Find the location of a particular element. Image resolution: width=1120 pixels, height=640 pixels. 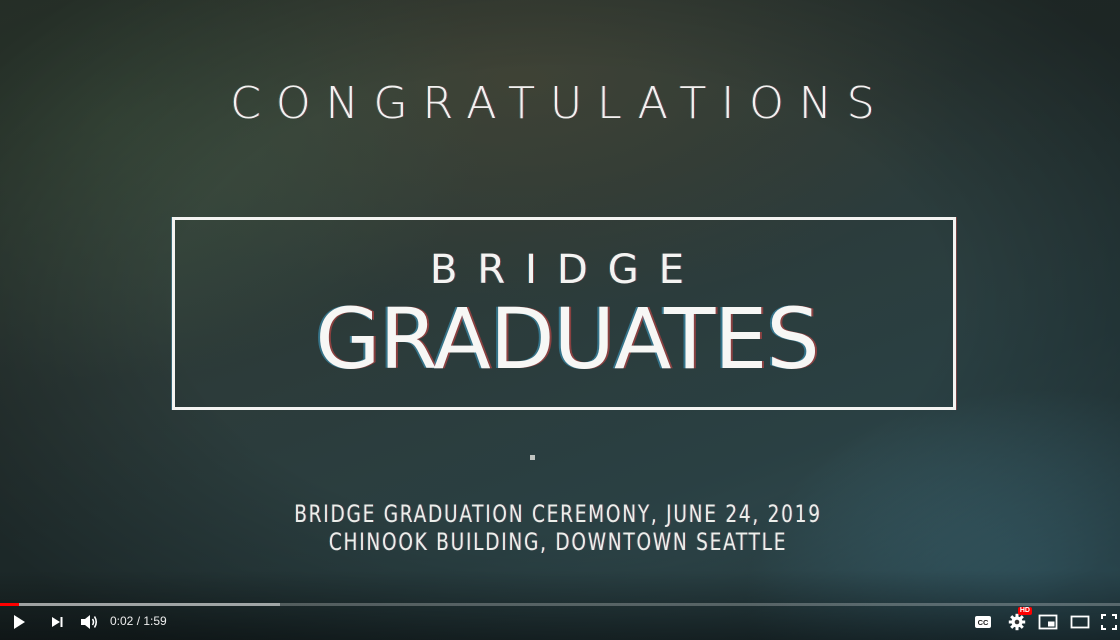

graduates-text: GRADUATES is located at coordinates (567, 339).